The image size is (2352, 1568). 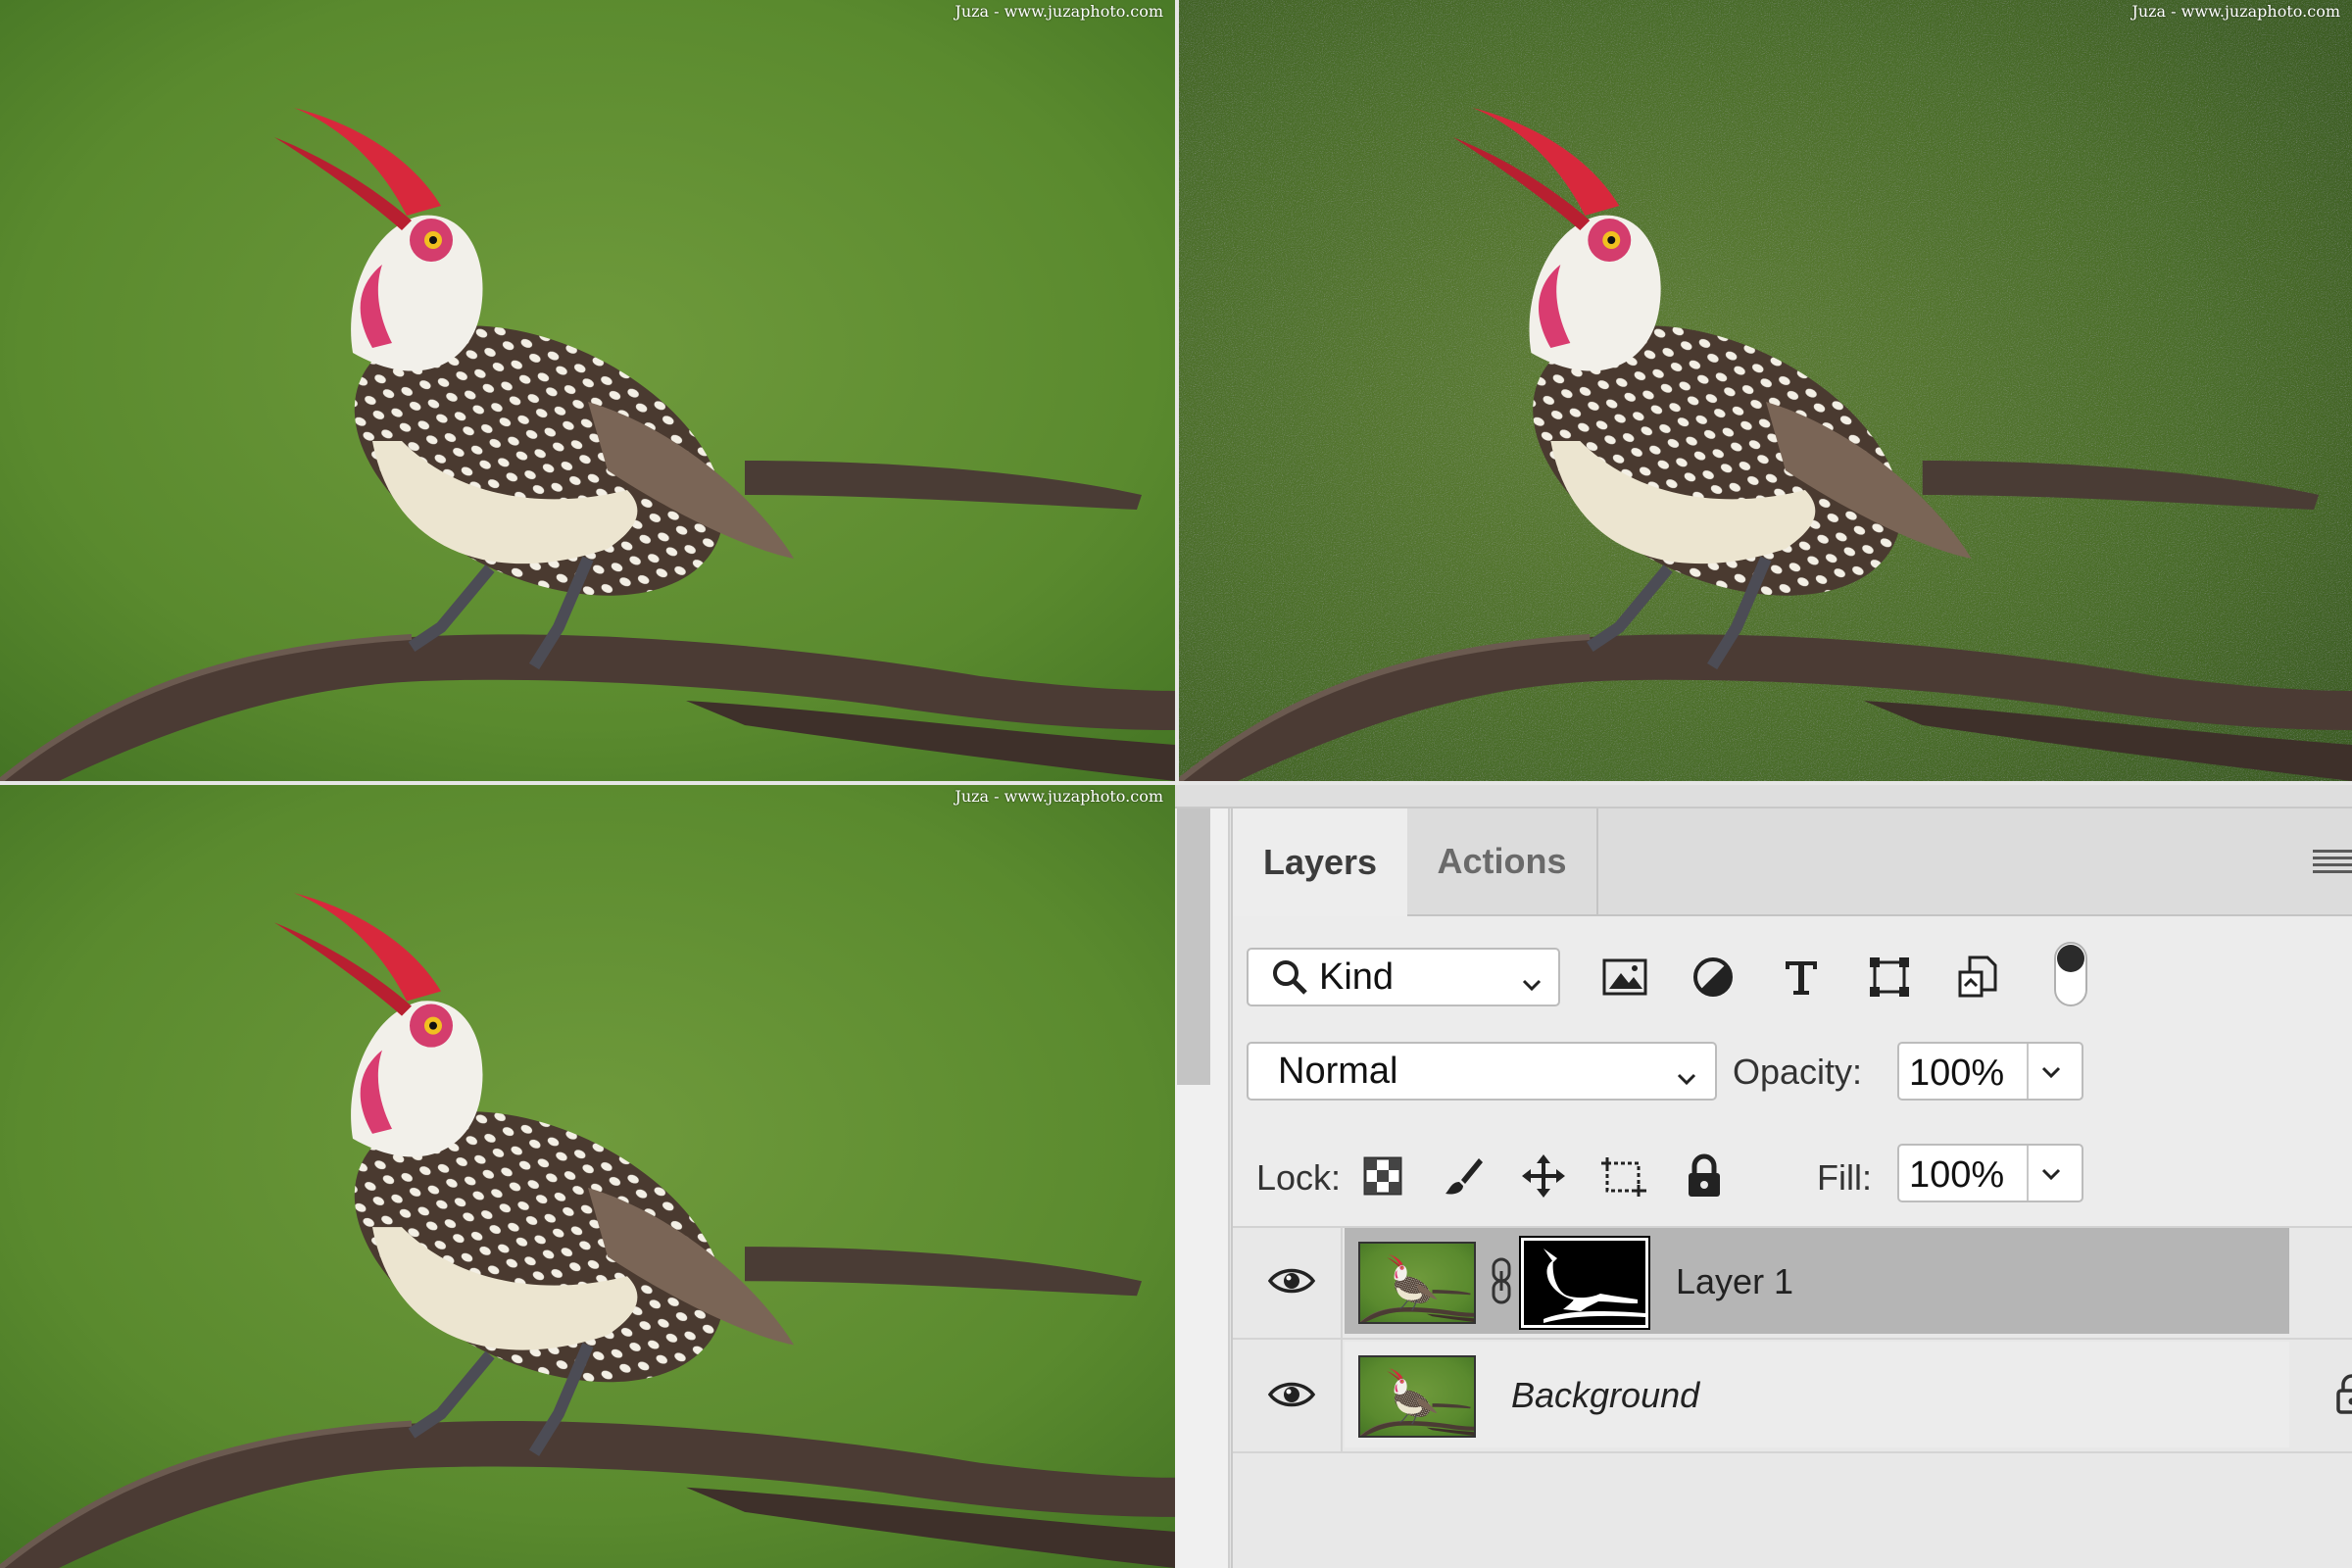 I want to click on blend-opacity-row: Normal Opacity: 100%, so click(x=1792, y=1071).